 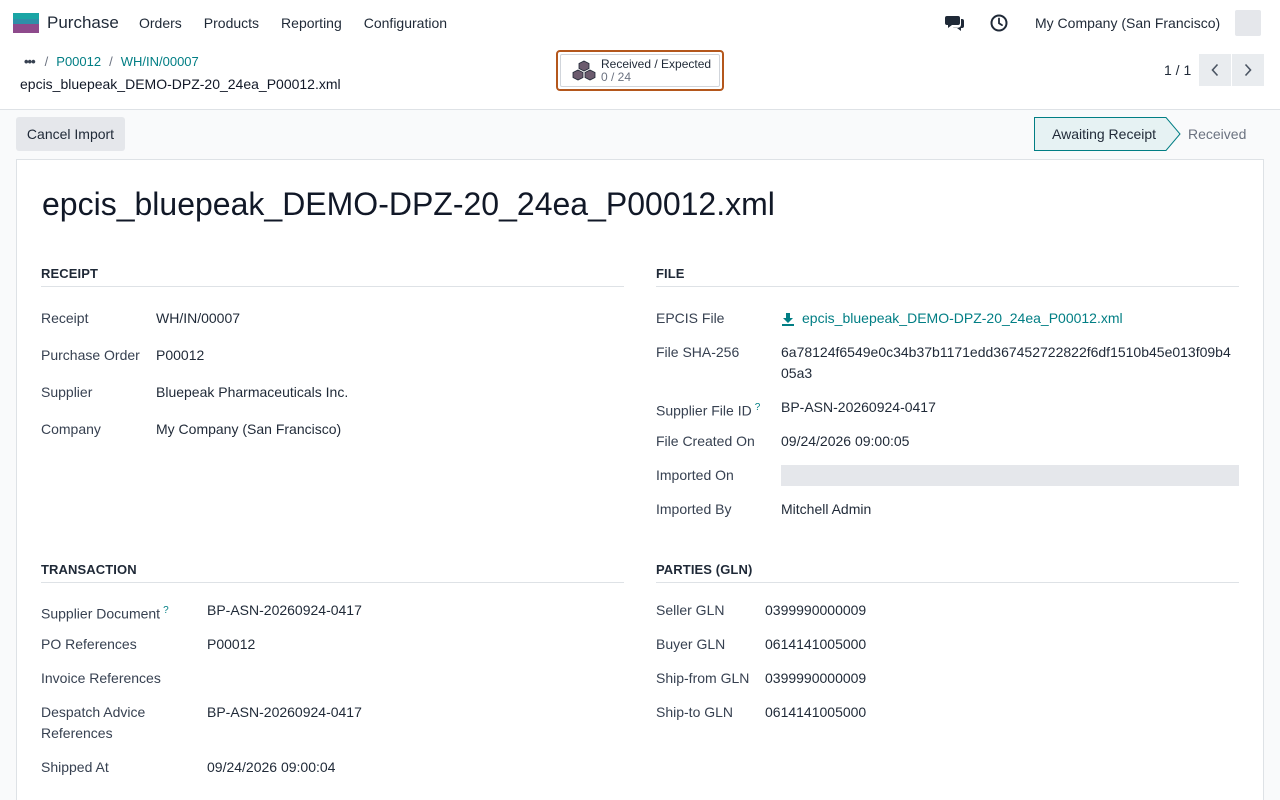 I want to click on chevron-right-icon, so click(x=1248, y=70).